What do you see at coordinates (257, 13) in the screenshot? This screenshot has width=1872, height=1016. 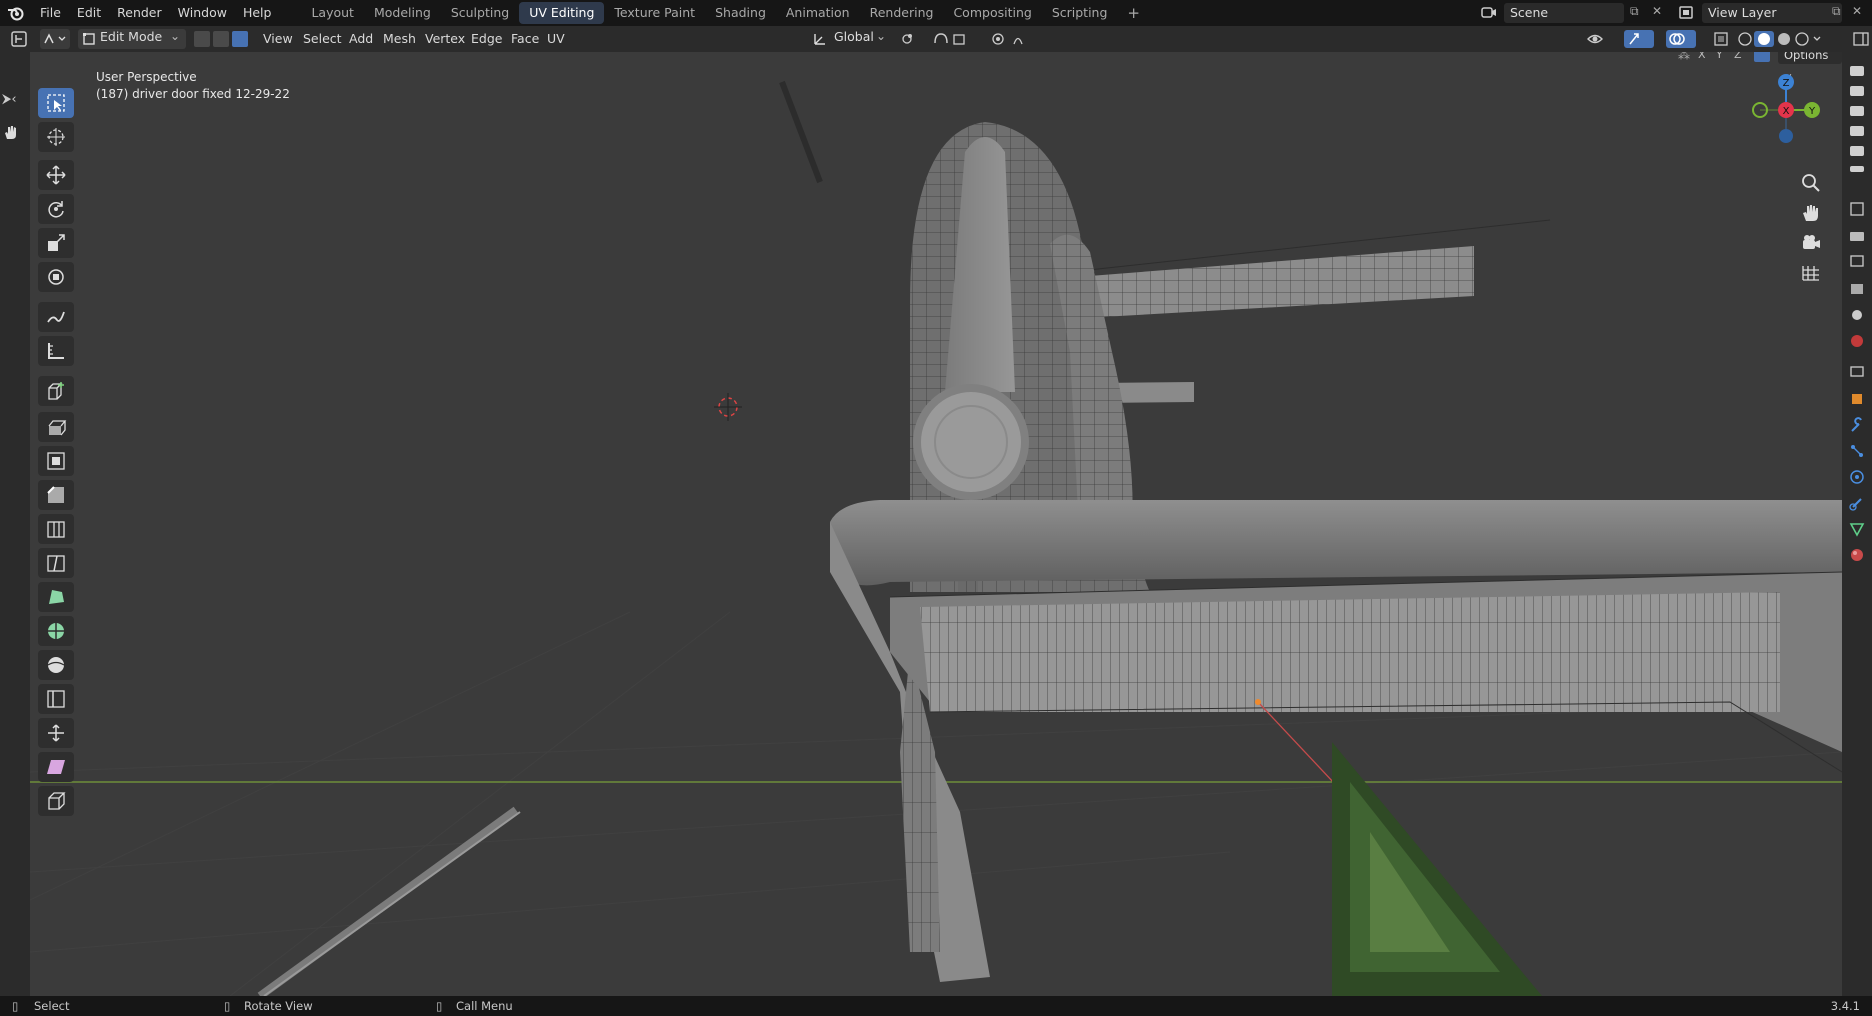 I see `menu-help: Help` at bounding box center [257, 13].